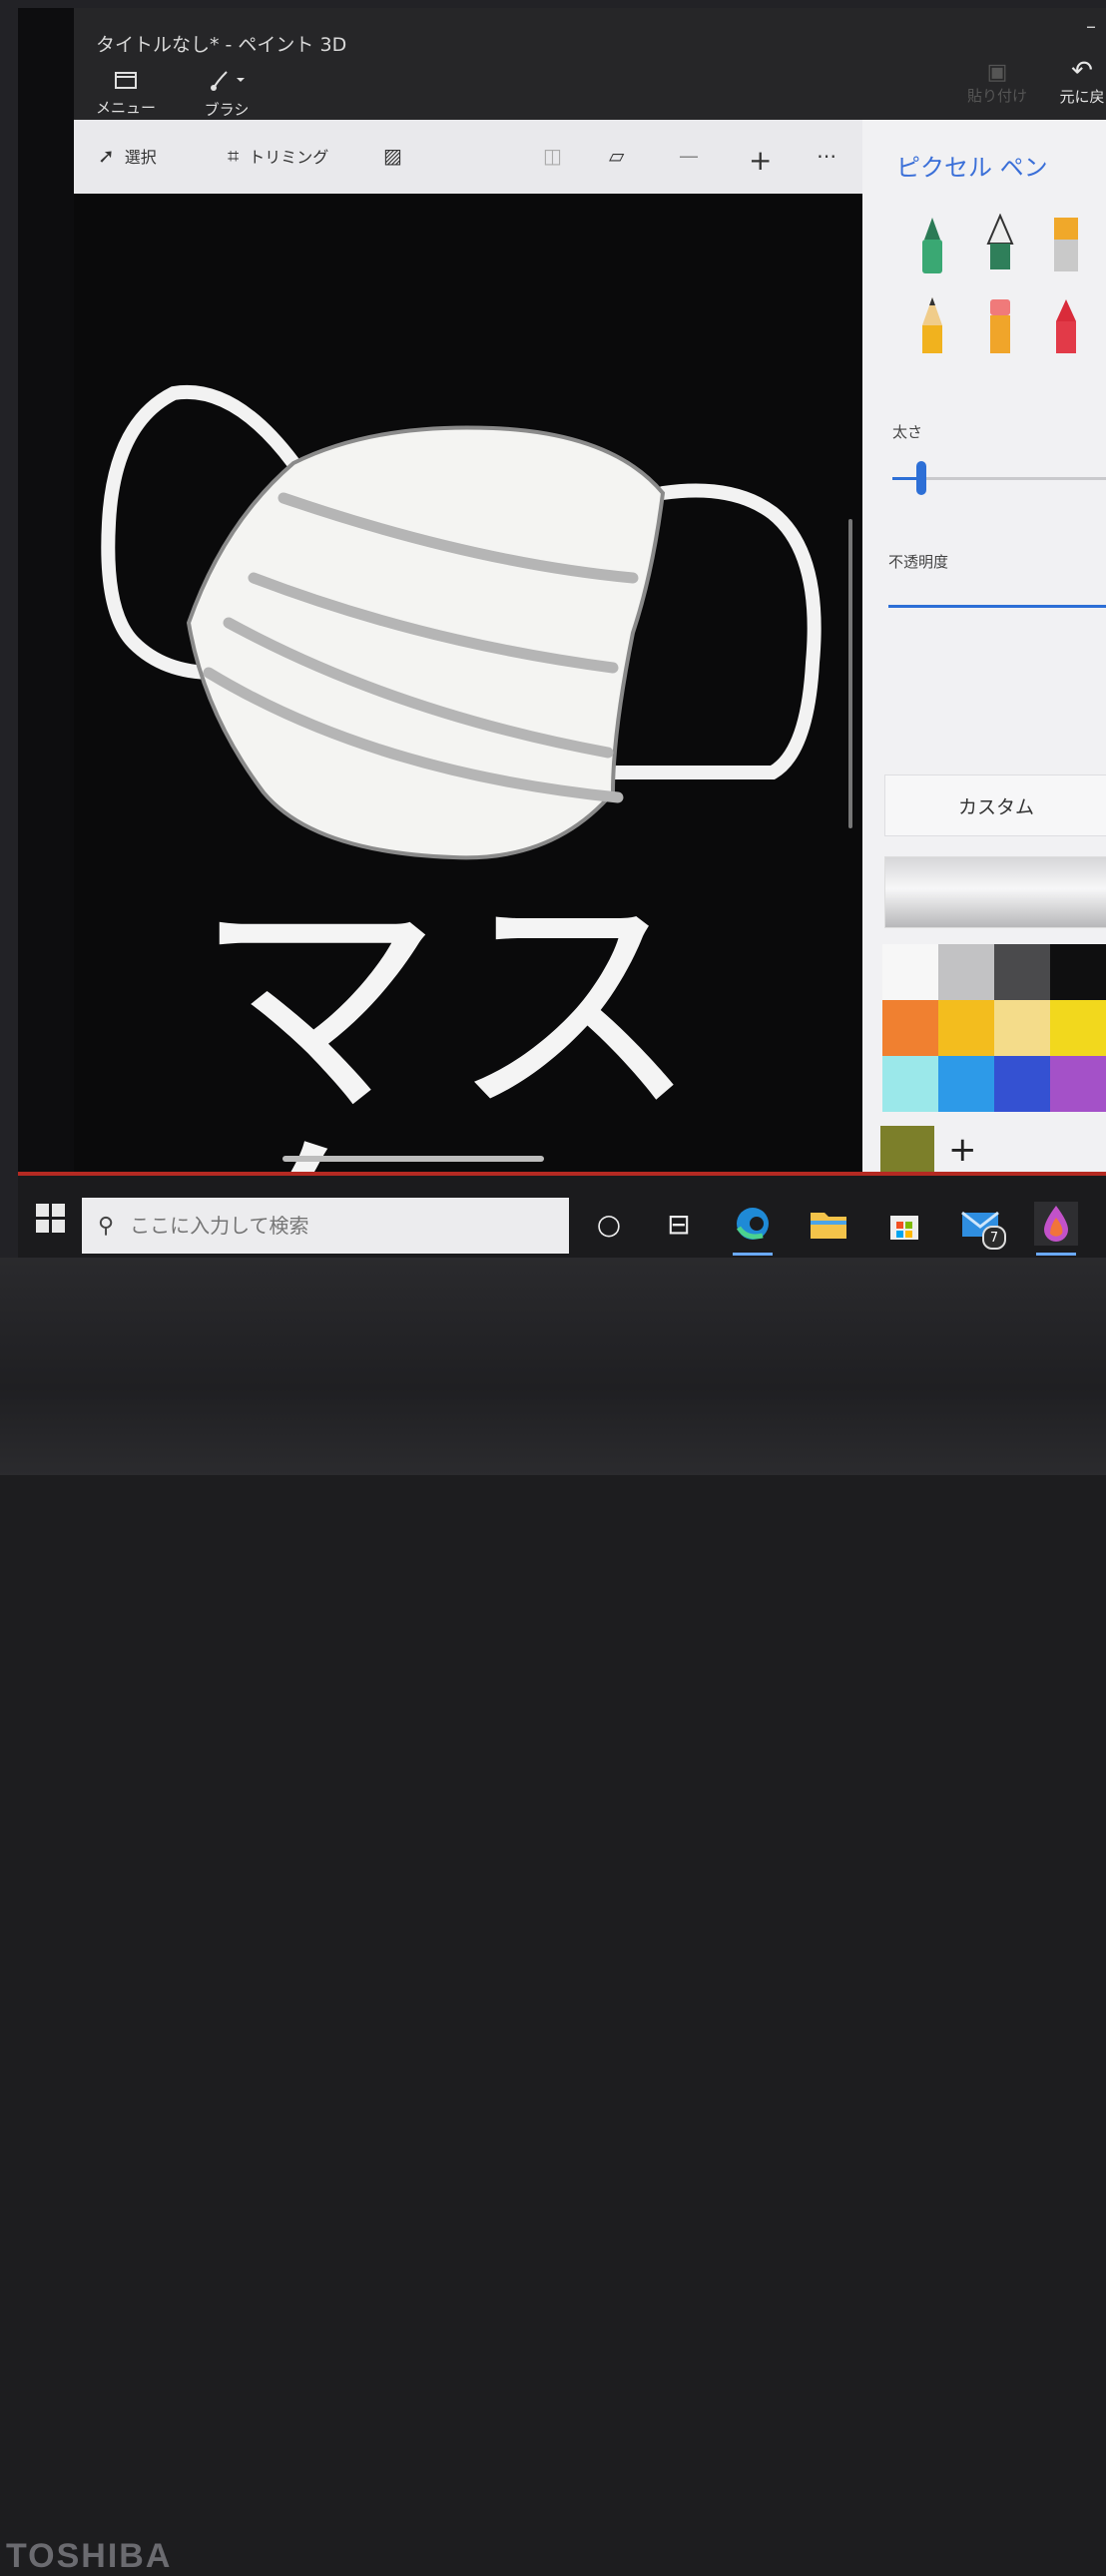 The height and width of the screenshot is (2576, 1106). Describe the element at coordinates (984, 669) in the screenshot. I see `brush-panel: ピクセル ペン 太さ 不透明度 カスタム +` at that location.